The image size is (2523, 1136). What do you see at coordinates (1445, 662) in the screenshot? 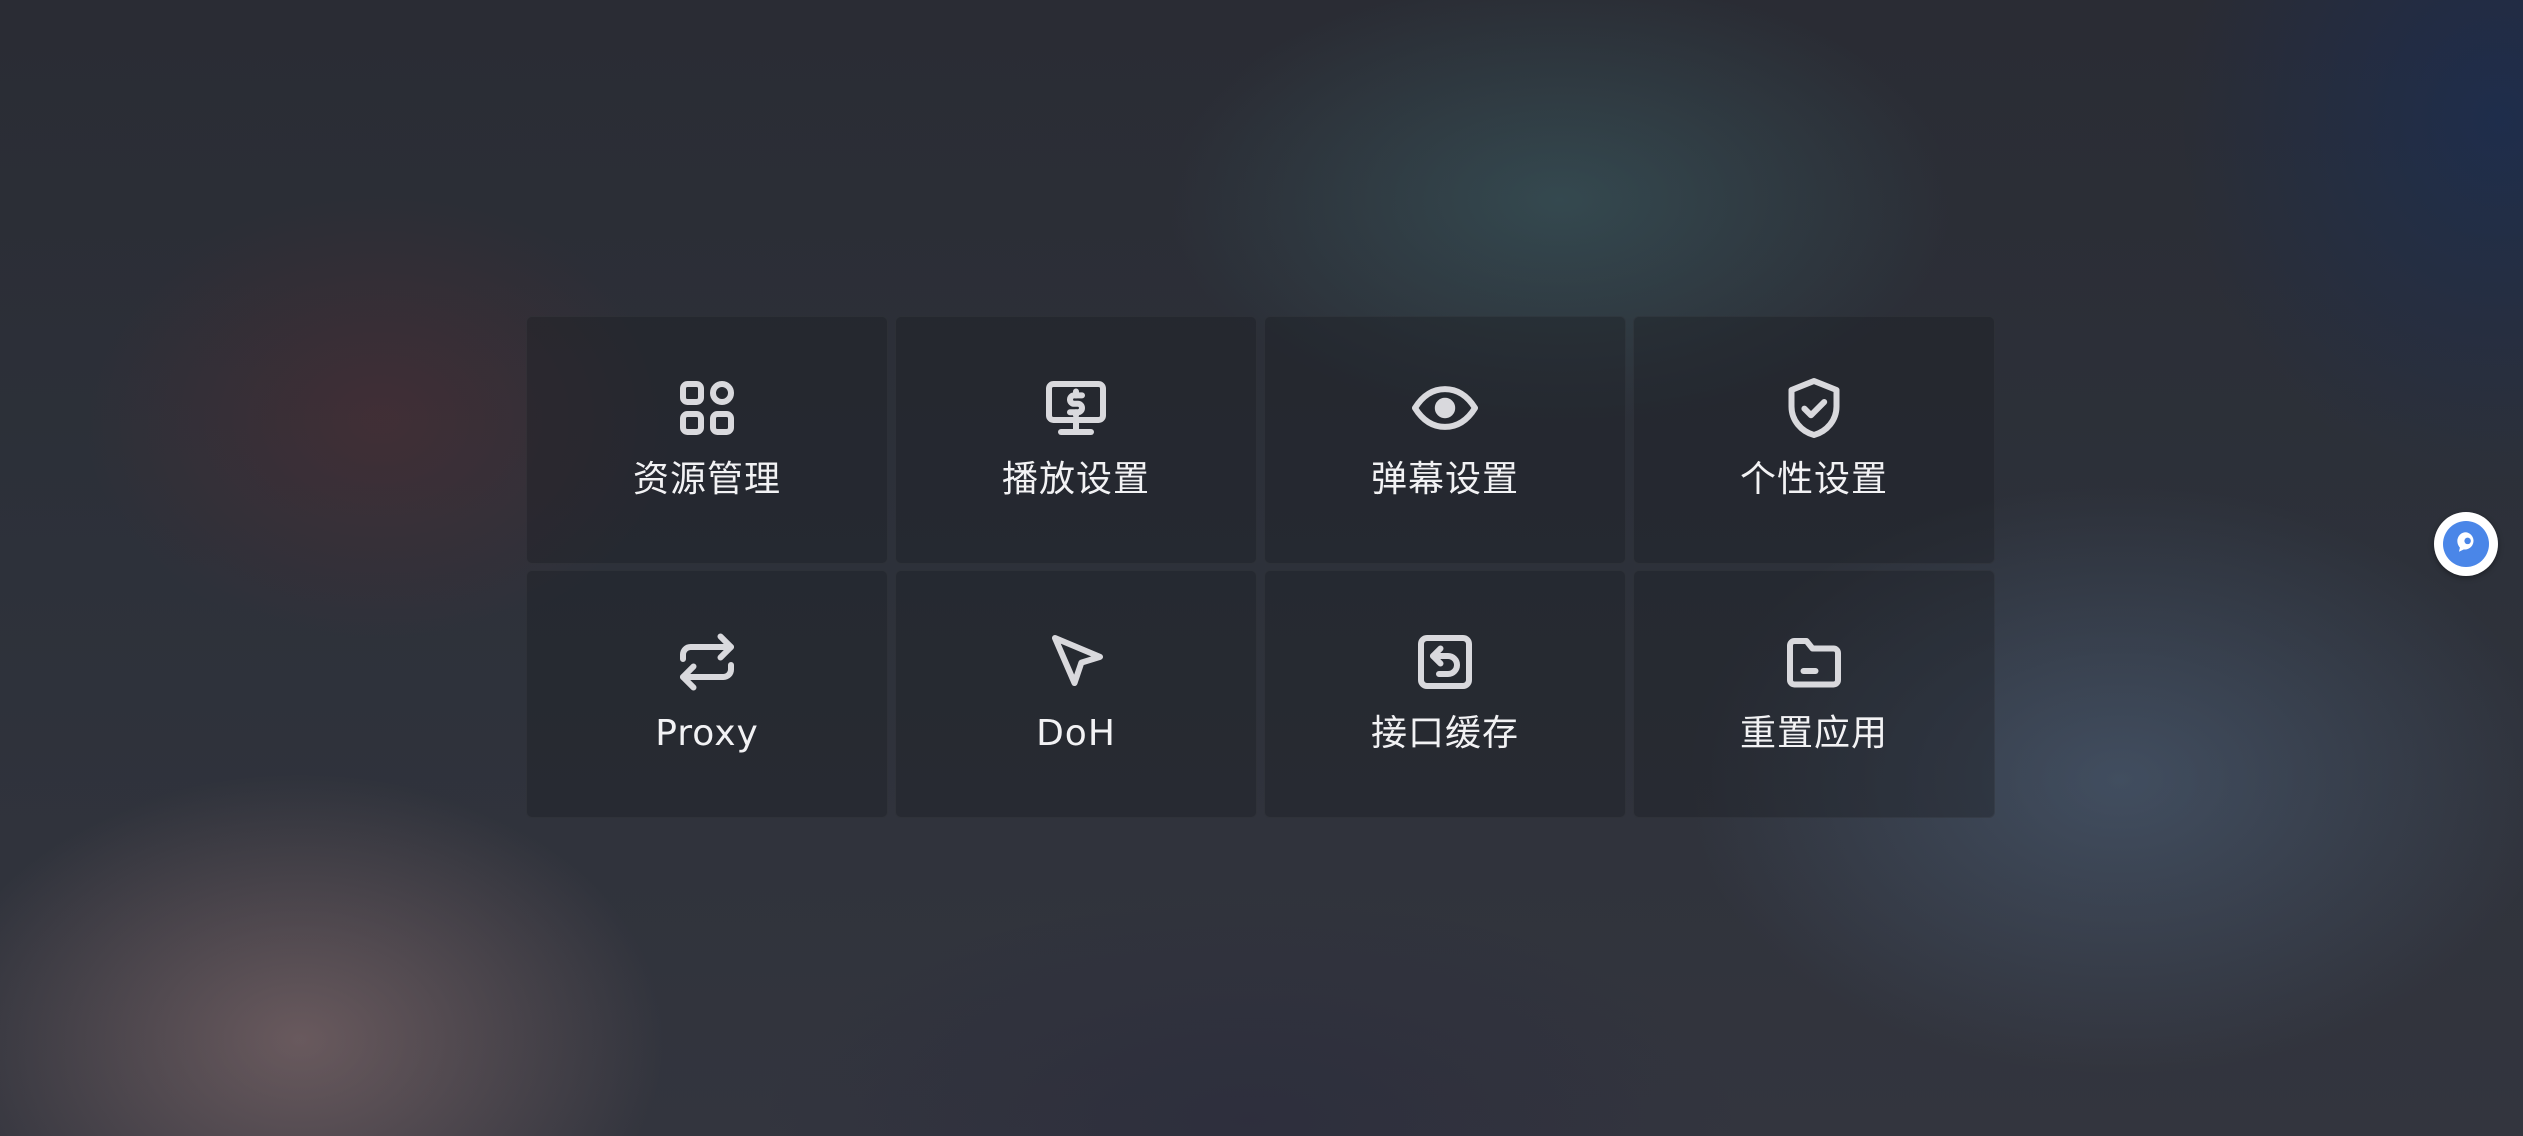
I see `square-undo-icon` at bounding box center [1445, 662].